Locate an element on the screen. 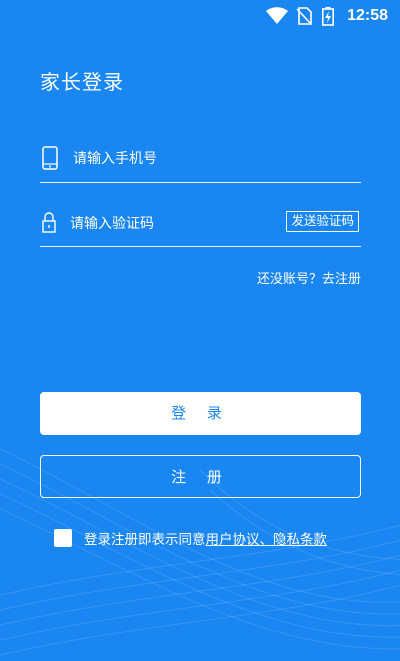  wifi-icon is located at coordinates (277, 18).